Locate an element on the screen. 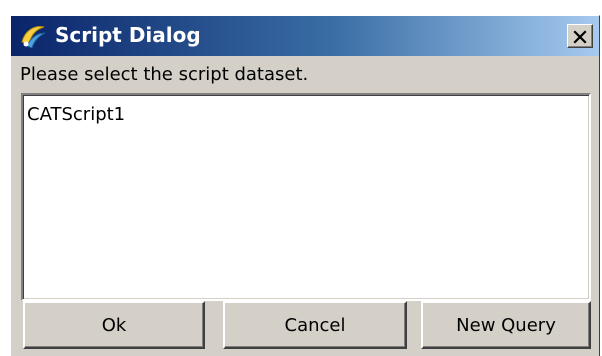 The image size is (602, 356). ok-button: Ok is located at coordinates (114, 325).